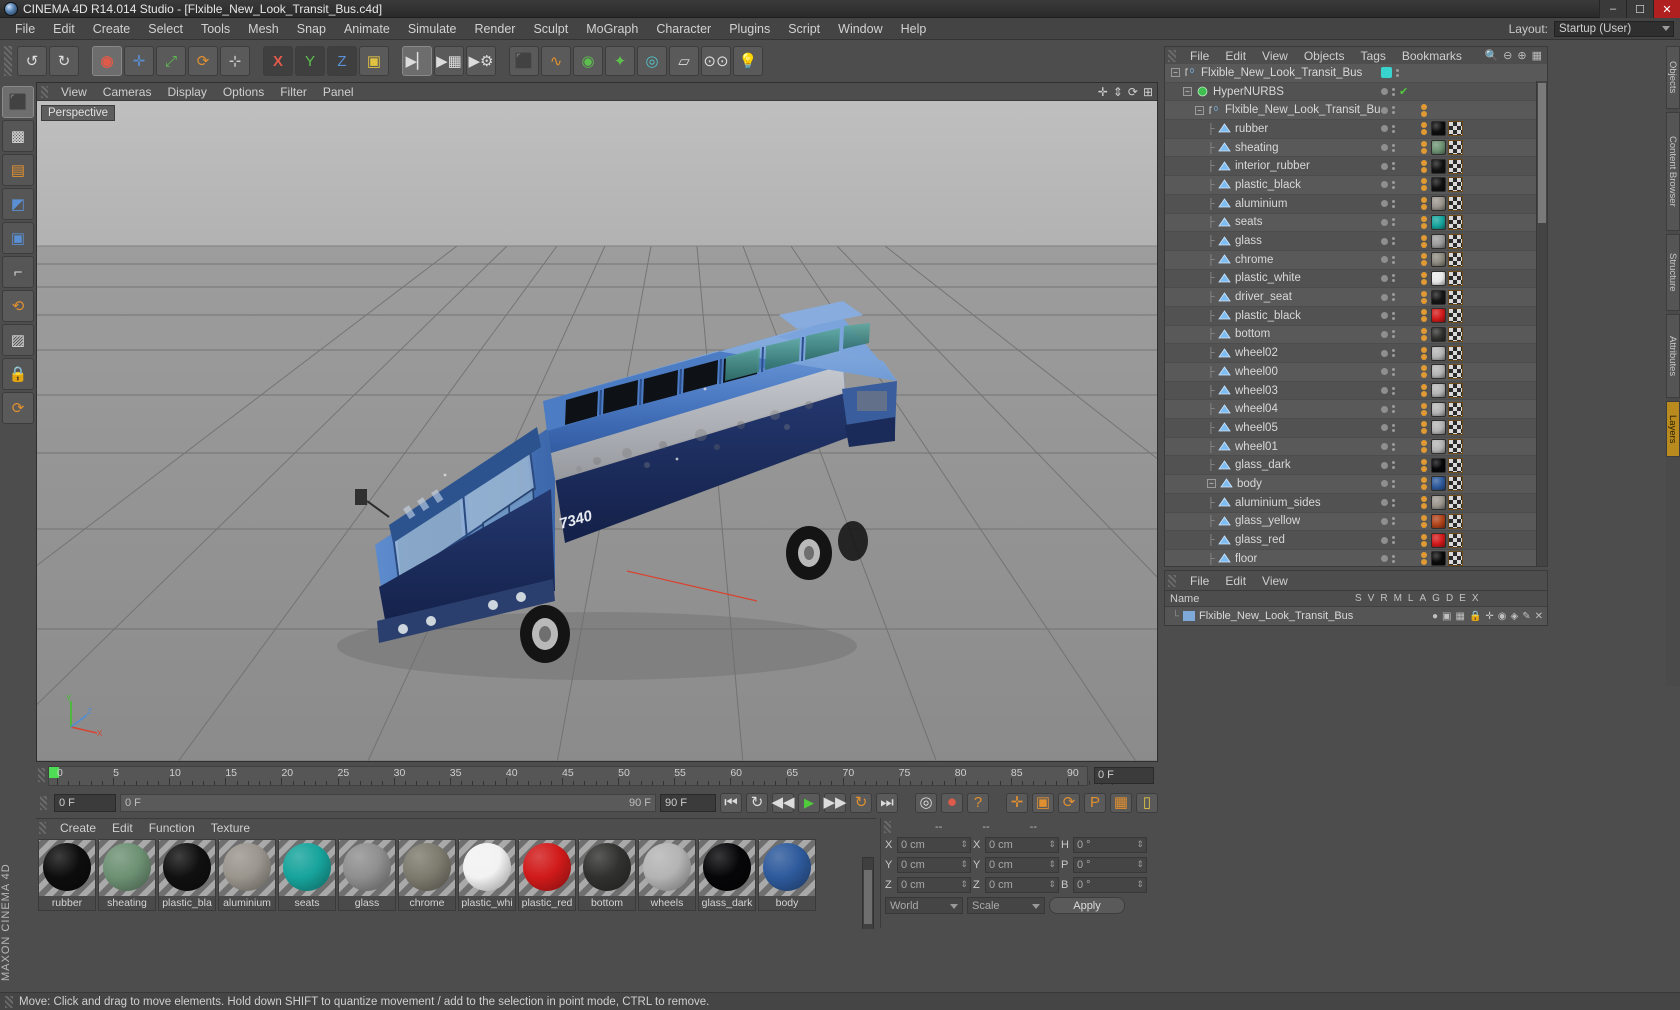  What do you see at coordinates (8, 61) in the screenshot?
I see `toolbar-grip` at bounding box center [8, 61].